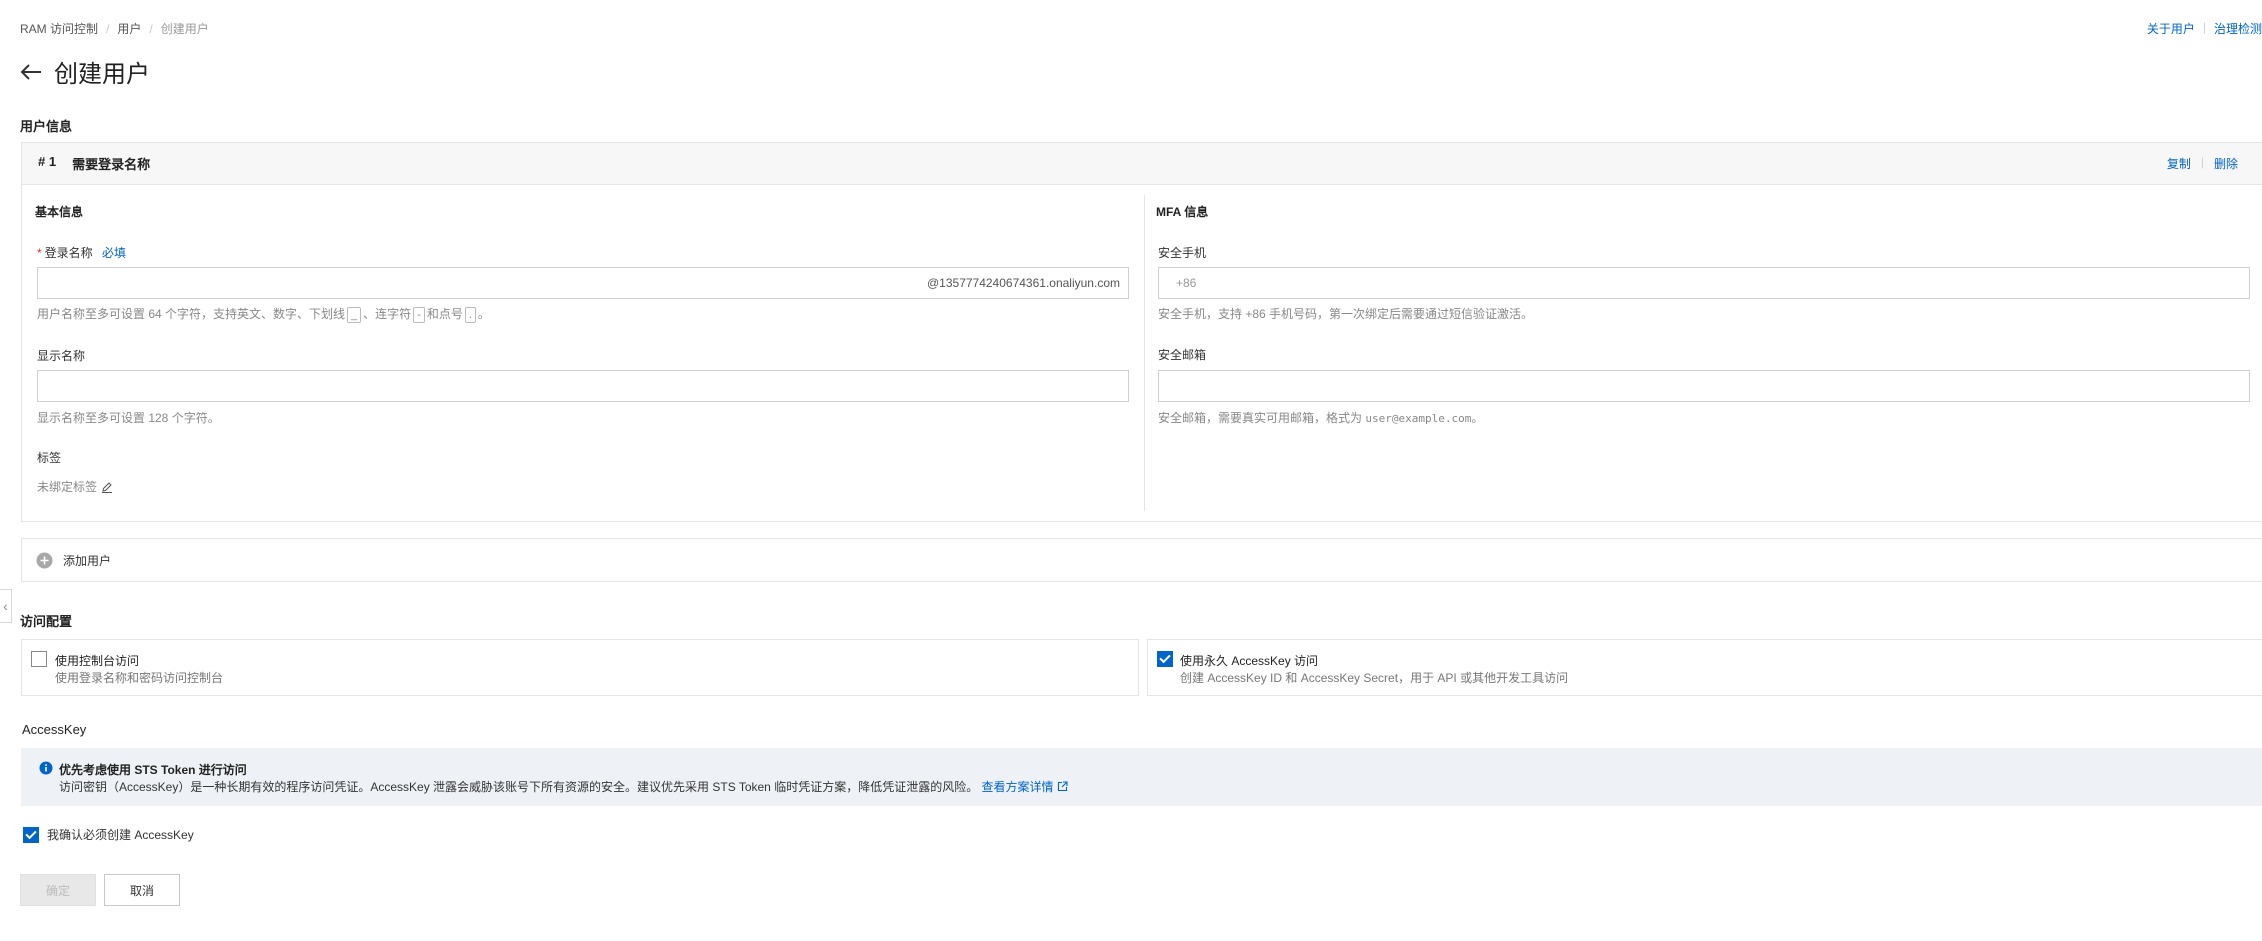 Image resolution: width=2262 pixels, height=941 pixels. I want to click on user-info-section-title: 用户信息, so click(46, 126).